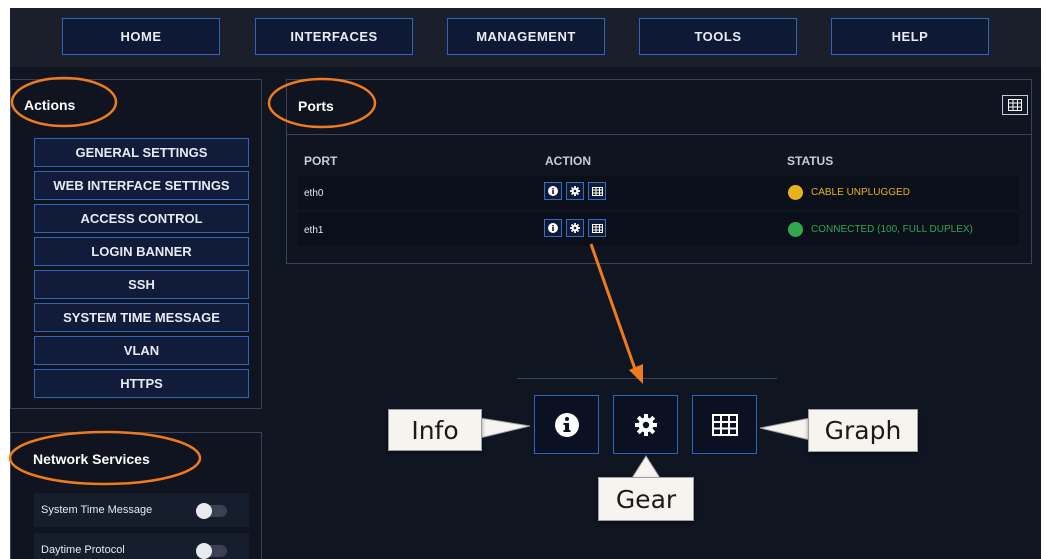  I want to click on divider, so click(647, 378).